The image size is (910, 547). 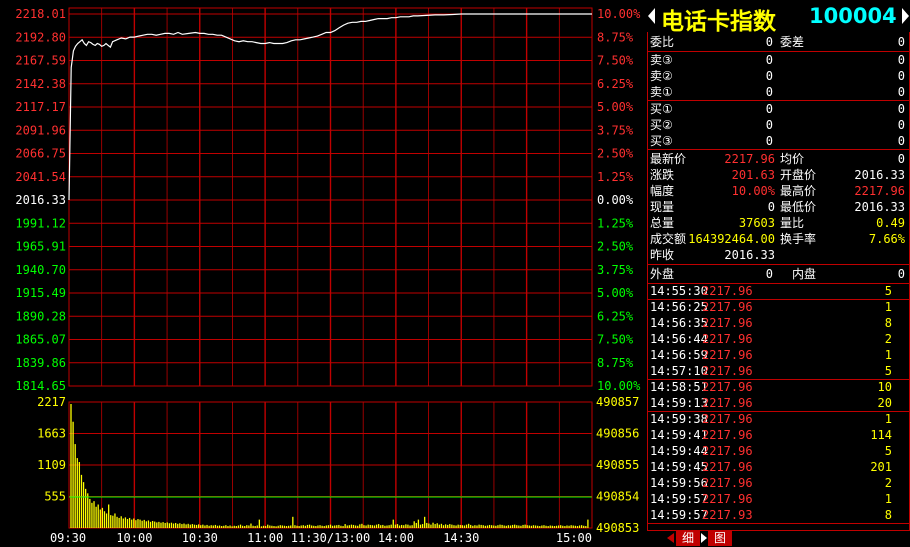 I want to click on tick-time: 14:59:45, so click(x=679, y=467).